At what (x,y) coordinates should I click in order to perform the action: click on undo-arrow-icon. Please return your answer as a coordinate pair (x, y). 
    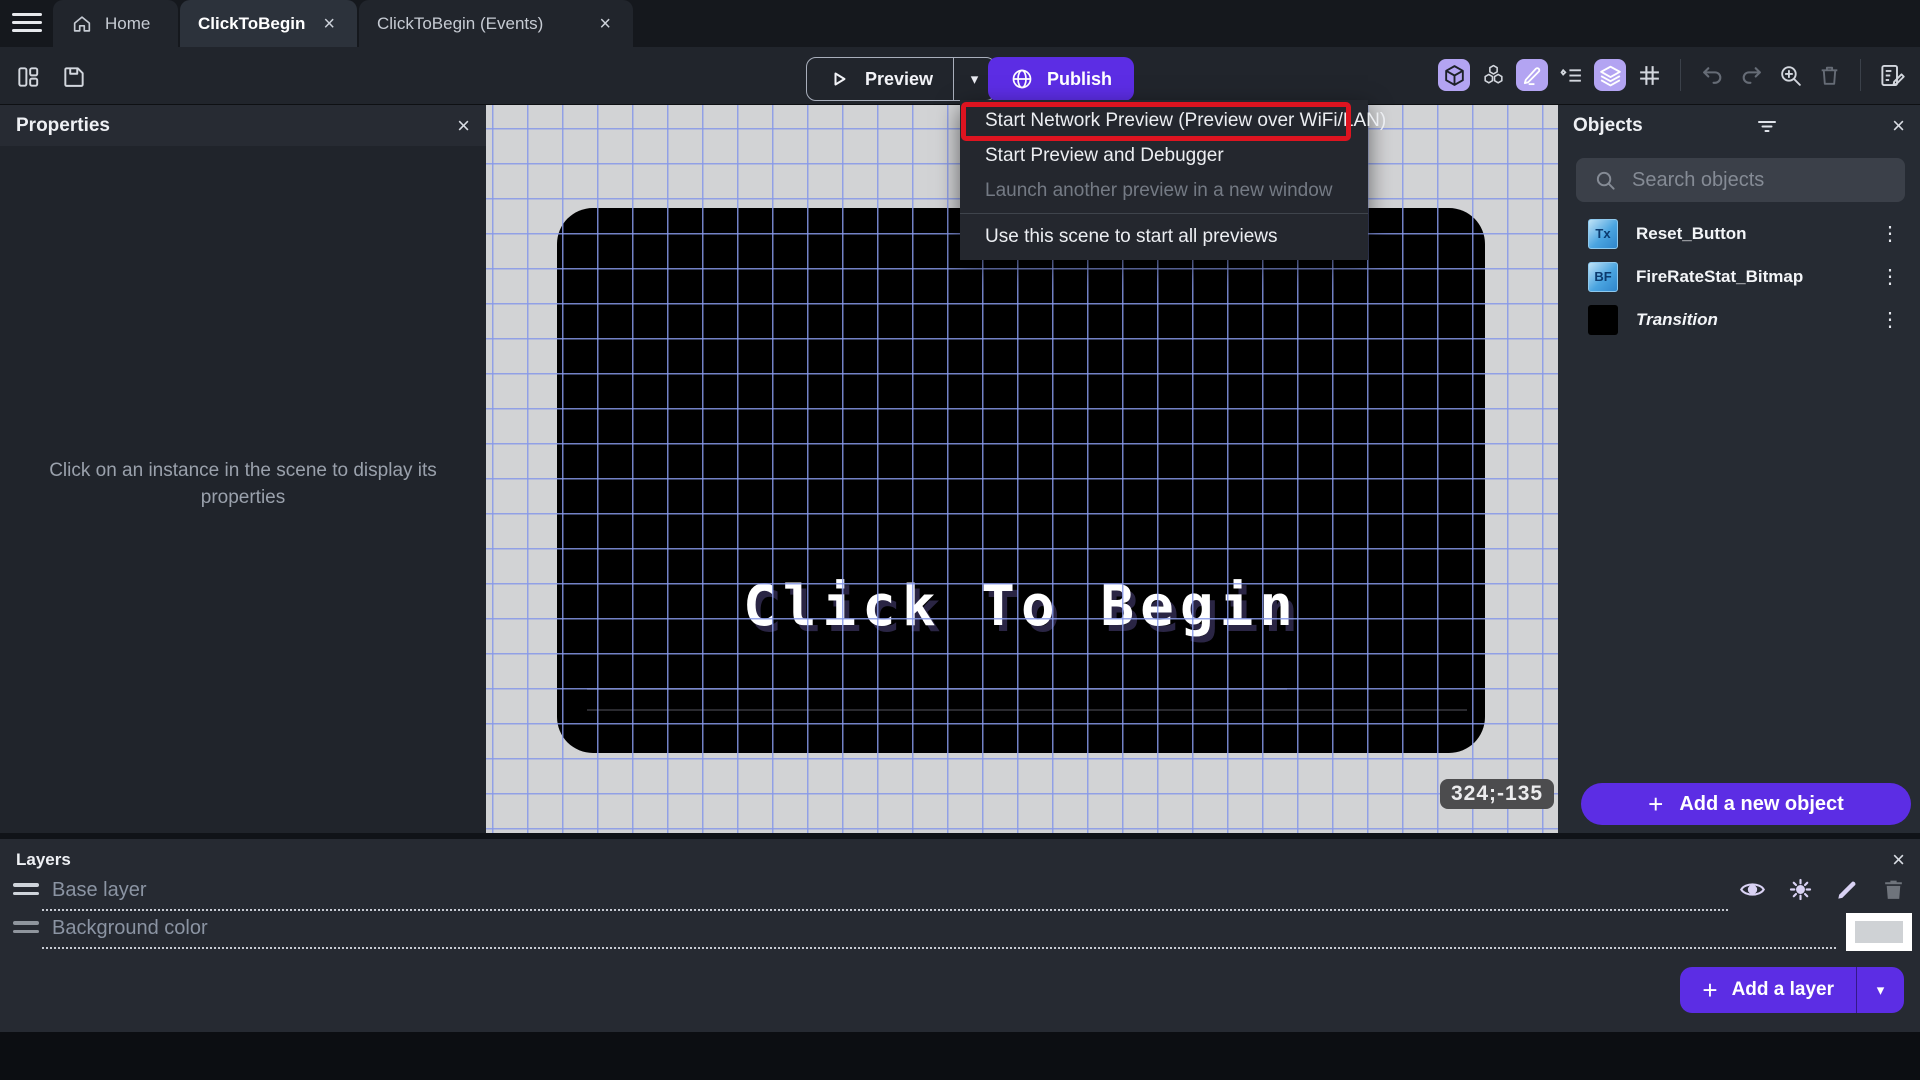
    Looking at the image, I should click on (1711, 75).